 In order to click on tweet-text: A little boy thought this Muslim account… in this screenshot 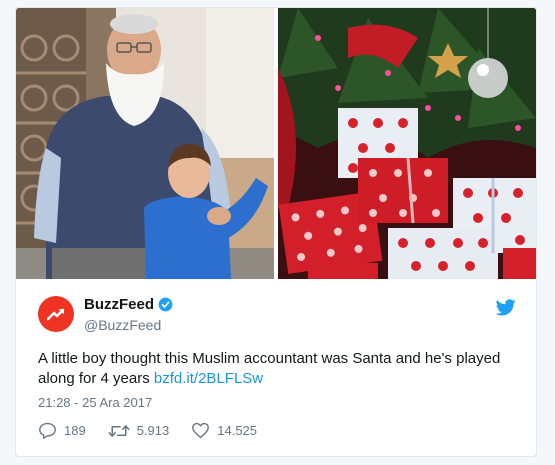, I will do `click(278, 369)`.